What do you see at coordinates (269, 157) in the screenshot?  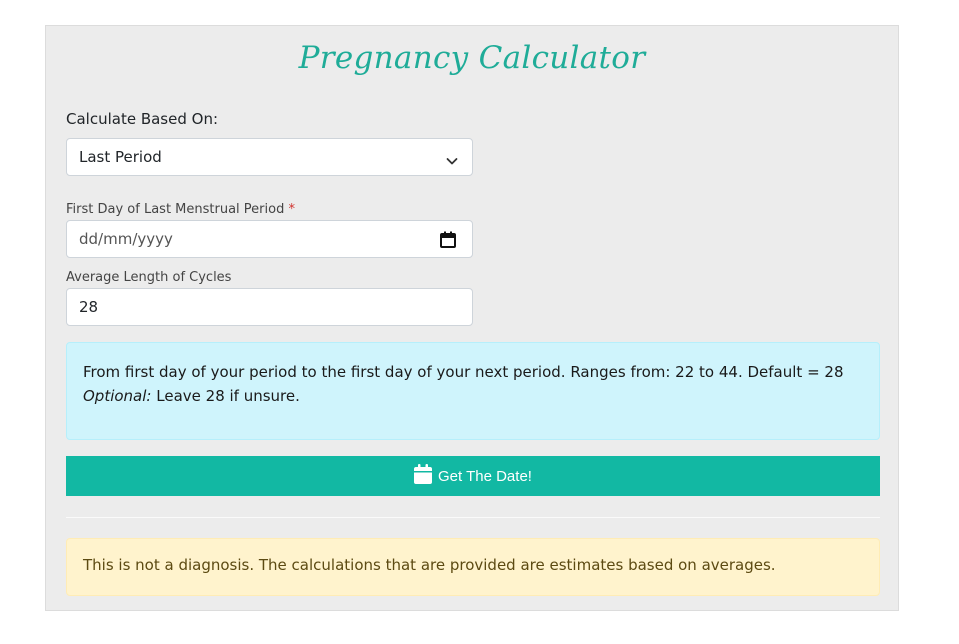 I see `calc-based-on-select: Last Period` at bounding box center [269, 157].